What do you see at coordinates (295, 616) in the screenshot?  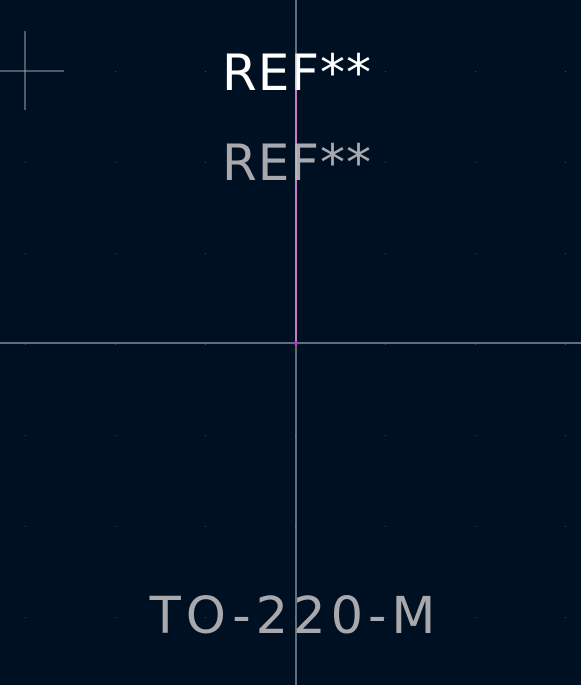 I see `footprint-value-text: TO-220-M` at bounding box center [295, 616].